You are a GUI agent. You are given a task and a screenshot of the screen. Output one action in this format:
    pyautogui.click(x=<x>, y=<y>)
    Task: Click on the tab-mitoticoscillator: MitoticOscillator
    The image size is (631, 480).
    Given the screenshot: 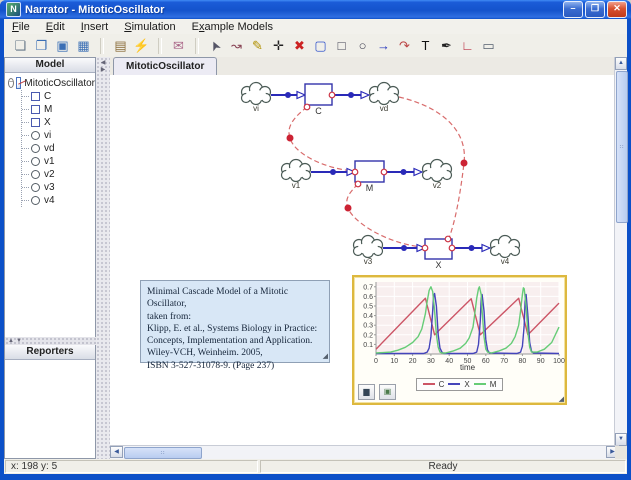 What is the action you would take?
    pyautogui.click(x=165, y=66)
    